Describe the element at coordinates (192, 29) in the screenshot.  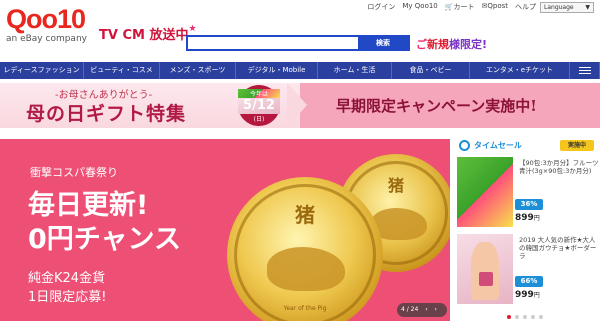
I see `star-icon: ★` at that location.